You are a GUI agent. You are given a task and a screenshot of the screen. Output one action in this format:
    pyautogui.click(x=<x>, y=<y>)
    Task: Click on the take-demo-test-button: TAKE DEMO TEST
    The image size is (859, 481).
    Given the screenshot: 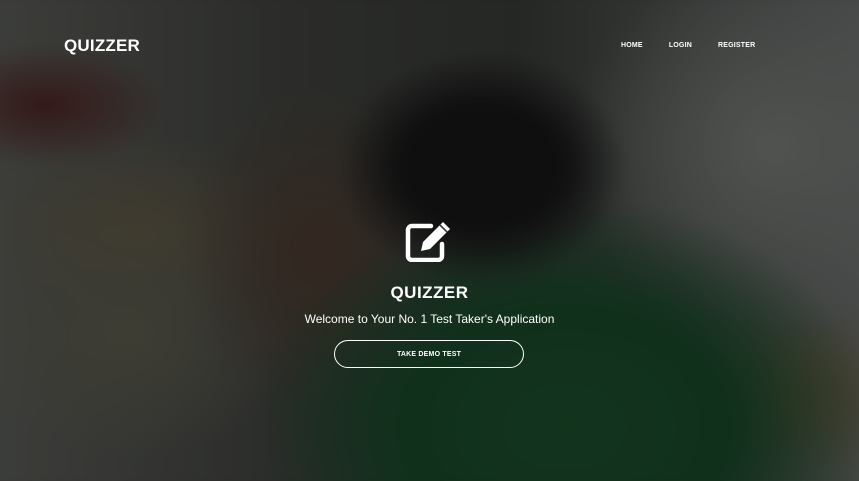 What is the action you would take?
    pyautogui.click(x=429, y=354)
    